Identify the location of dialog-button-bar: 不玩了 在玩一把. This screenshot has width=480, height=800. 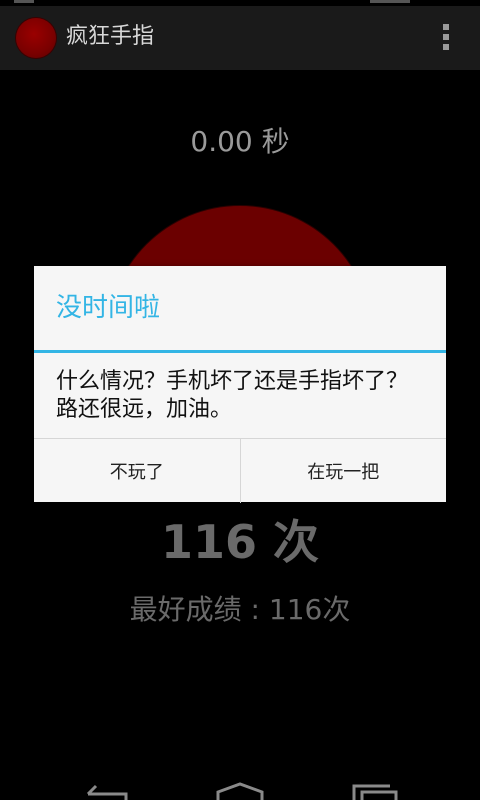
(240, 470).